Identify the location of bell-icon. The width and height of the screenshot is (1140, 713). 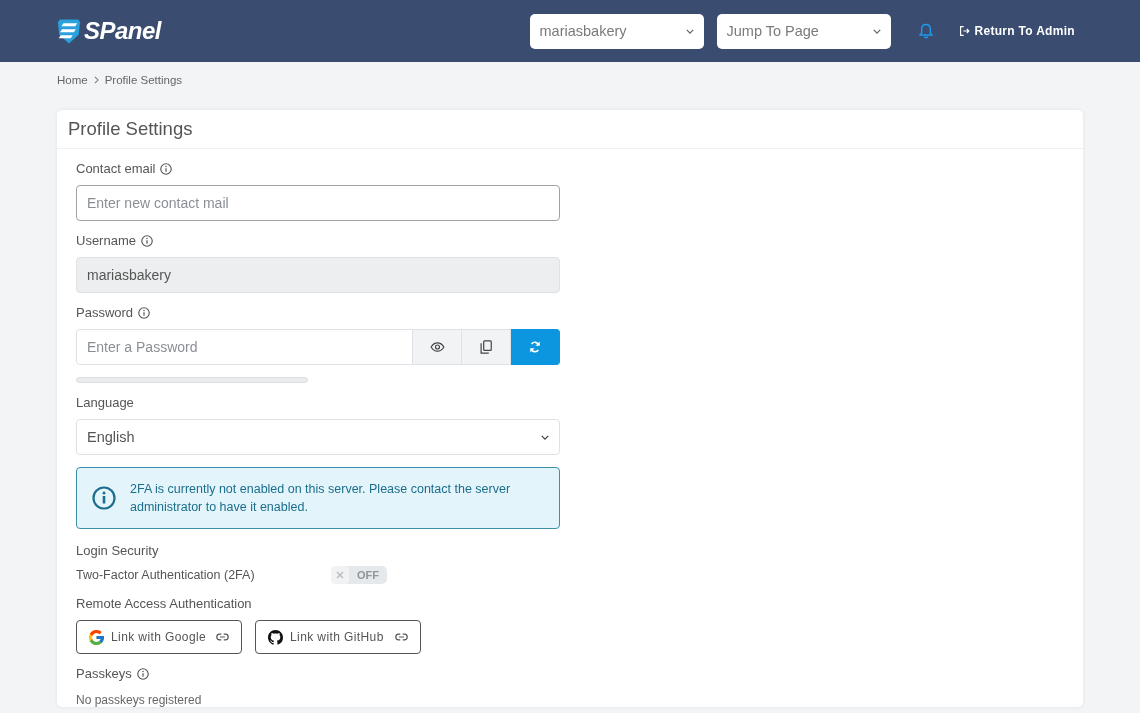
(925, 31).